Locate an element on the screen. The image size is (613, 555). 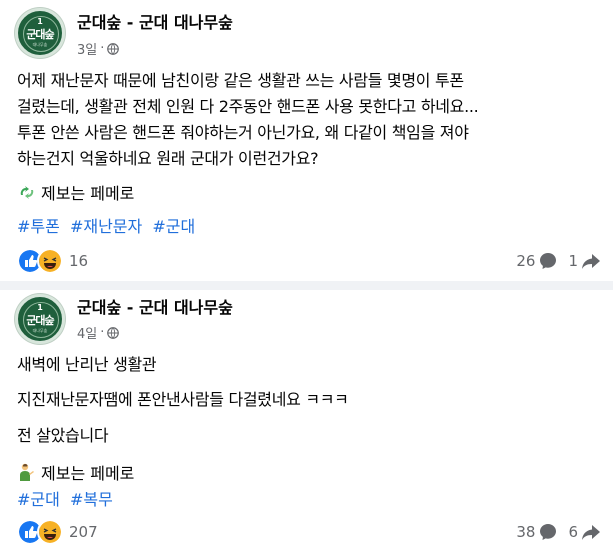
post-body-line: 어제 재난문자 때문에 남친이랑 같은 생활관 쓰는 사람들 몇명이 투폰 is located at coordinates (240, 80).